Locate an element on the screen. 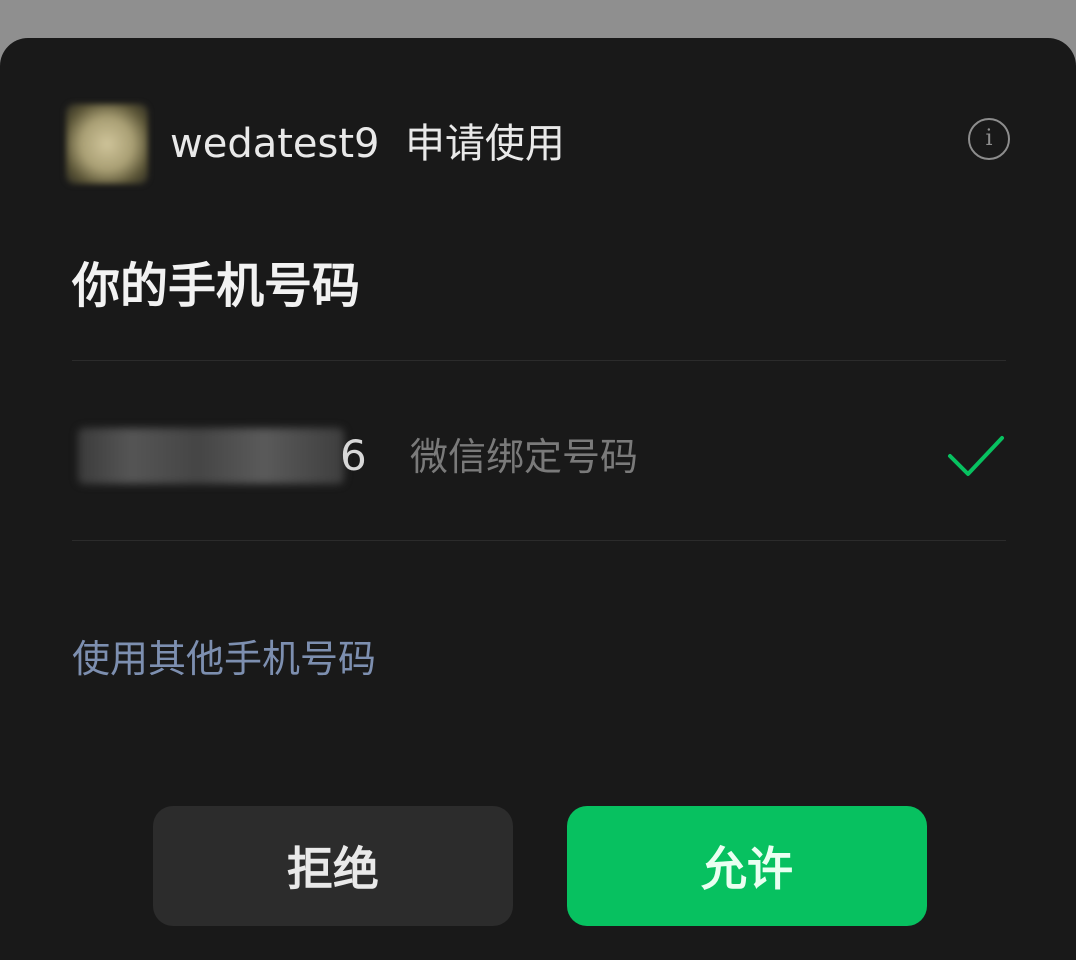 The image size is (1076, 960). reject-button: 拒绝 is located at coordinates (333, 866).